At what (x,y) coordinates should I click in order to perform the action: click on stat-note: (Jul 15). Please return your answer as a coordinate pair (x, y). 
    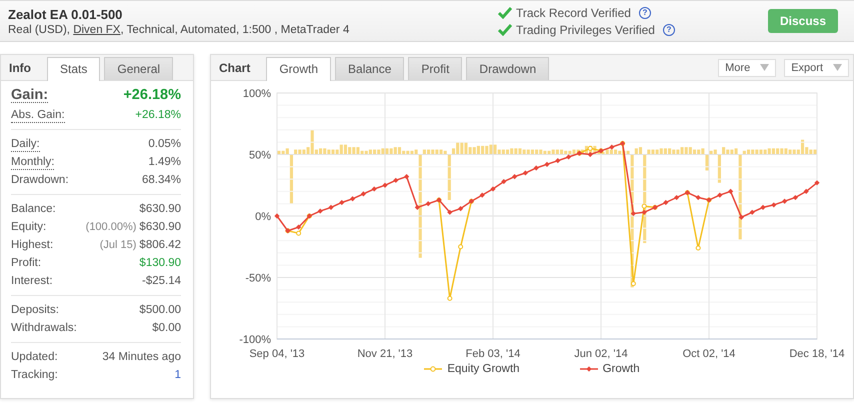
    Looking at the image, I should click on (118, 245).